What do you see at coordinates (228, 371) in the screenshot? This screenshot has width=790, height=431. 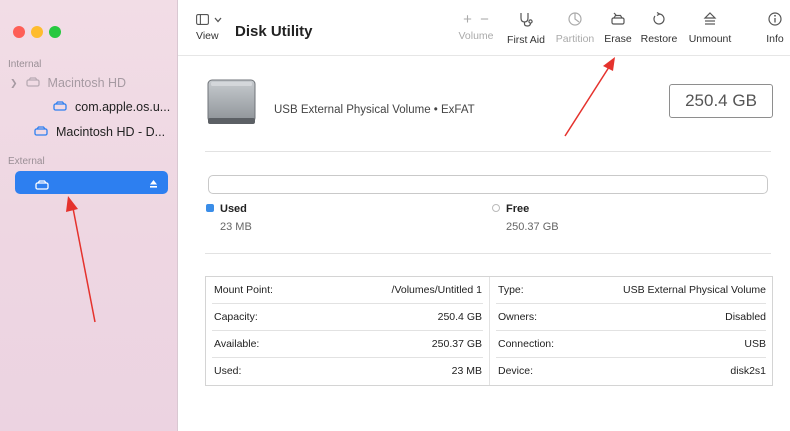 I see `used-key: Used:` at bounding box center [228, 371].